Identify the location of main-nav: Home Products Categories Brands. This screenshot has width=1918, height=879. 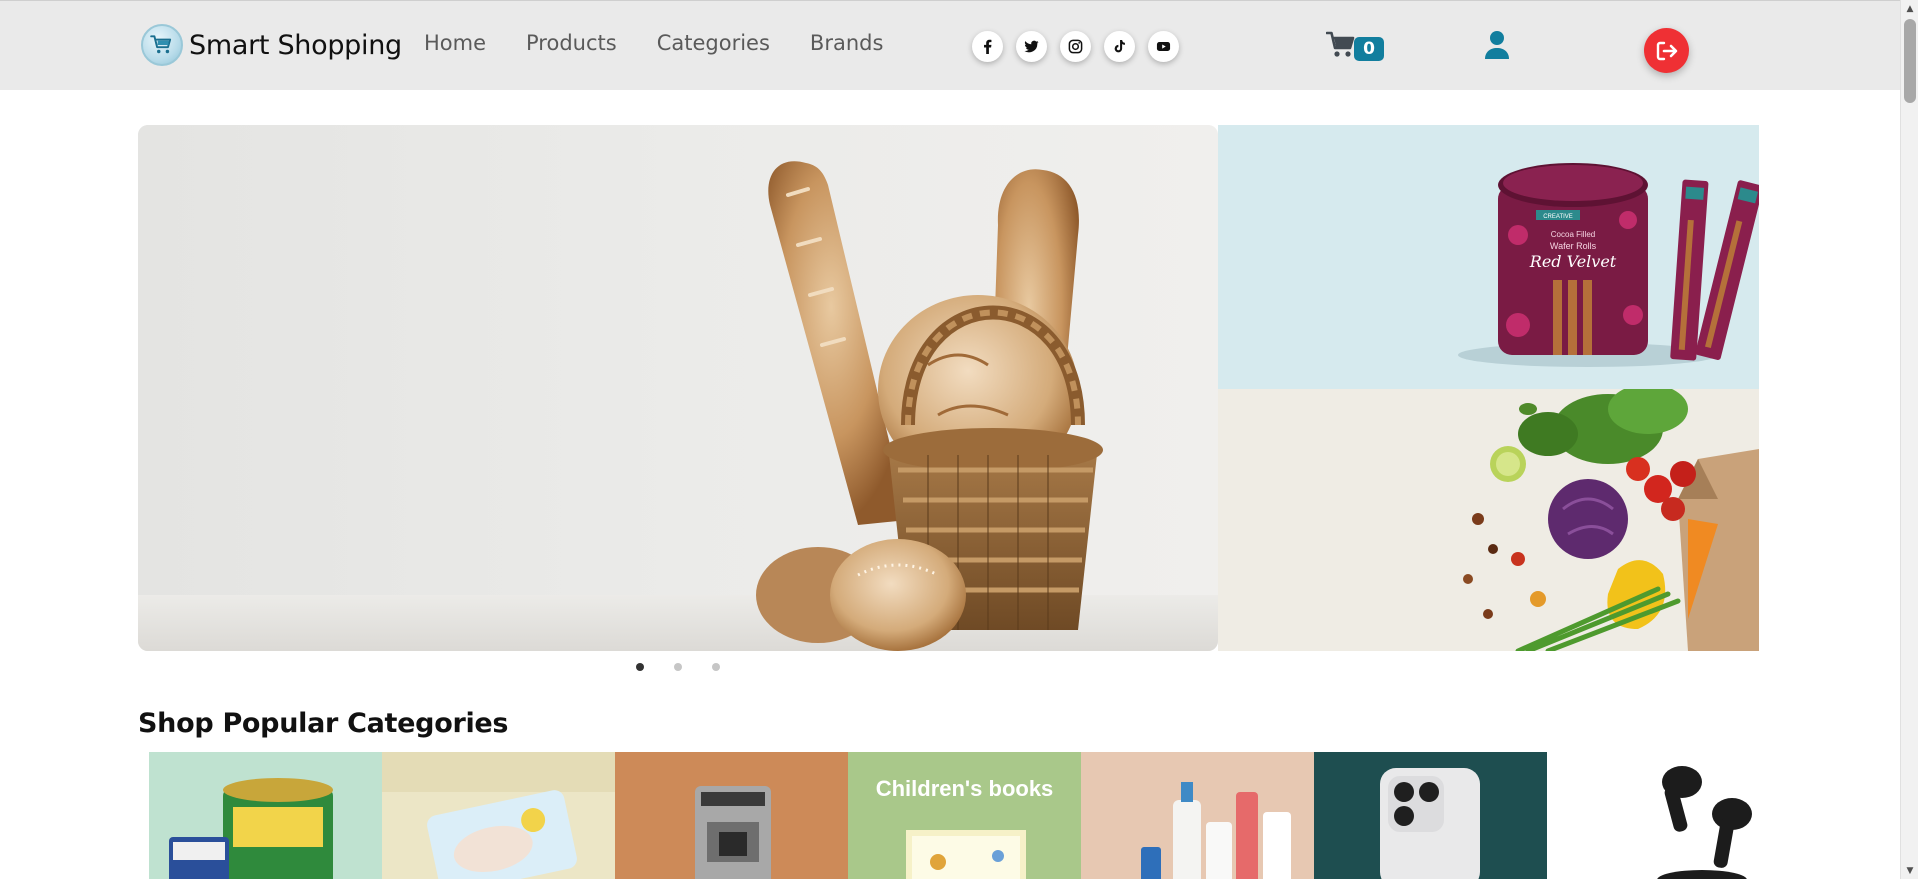
(653, 43).